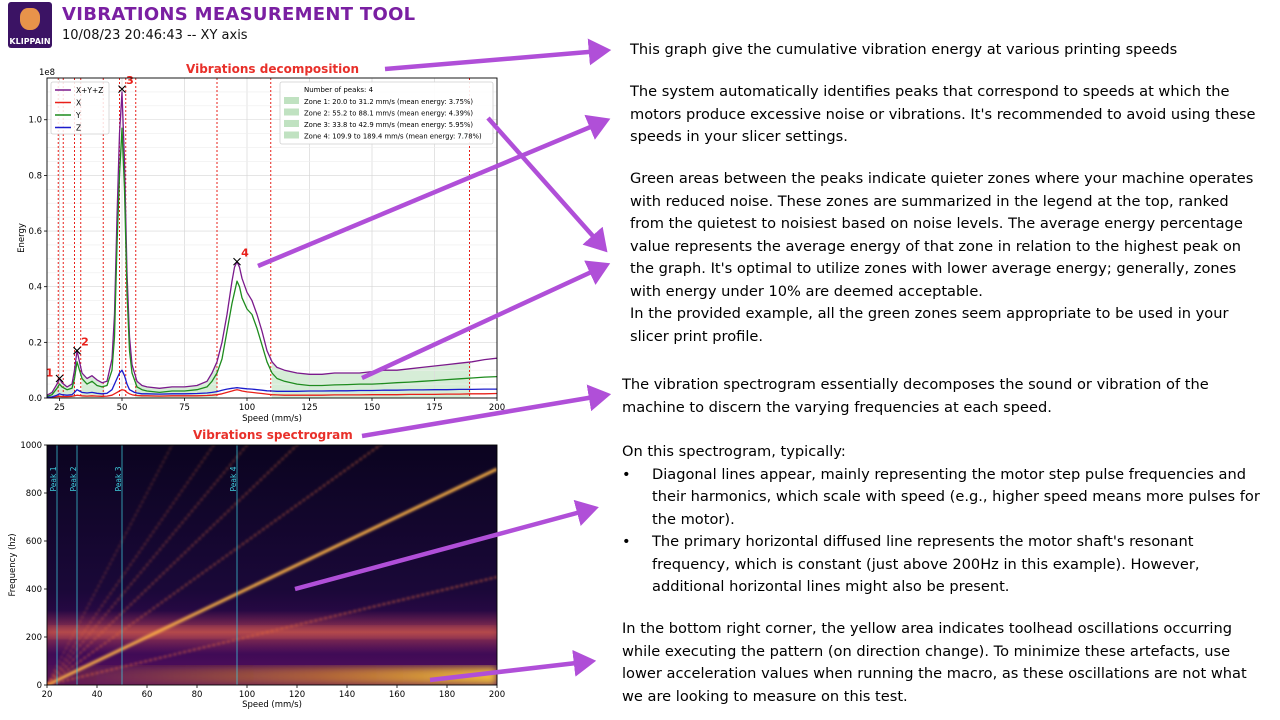 The height and width of the screenshot is (720, 1280). Describe the element at coordinates (372, 408) in the screenshot. I see `x-tick-label: 150` at that location.